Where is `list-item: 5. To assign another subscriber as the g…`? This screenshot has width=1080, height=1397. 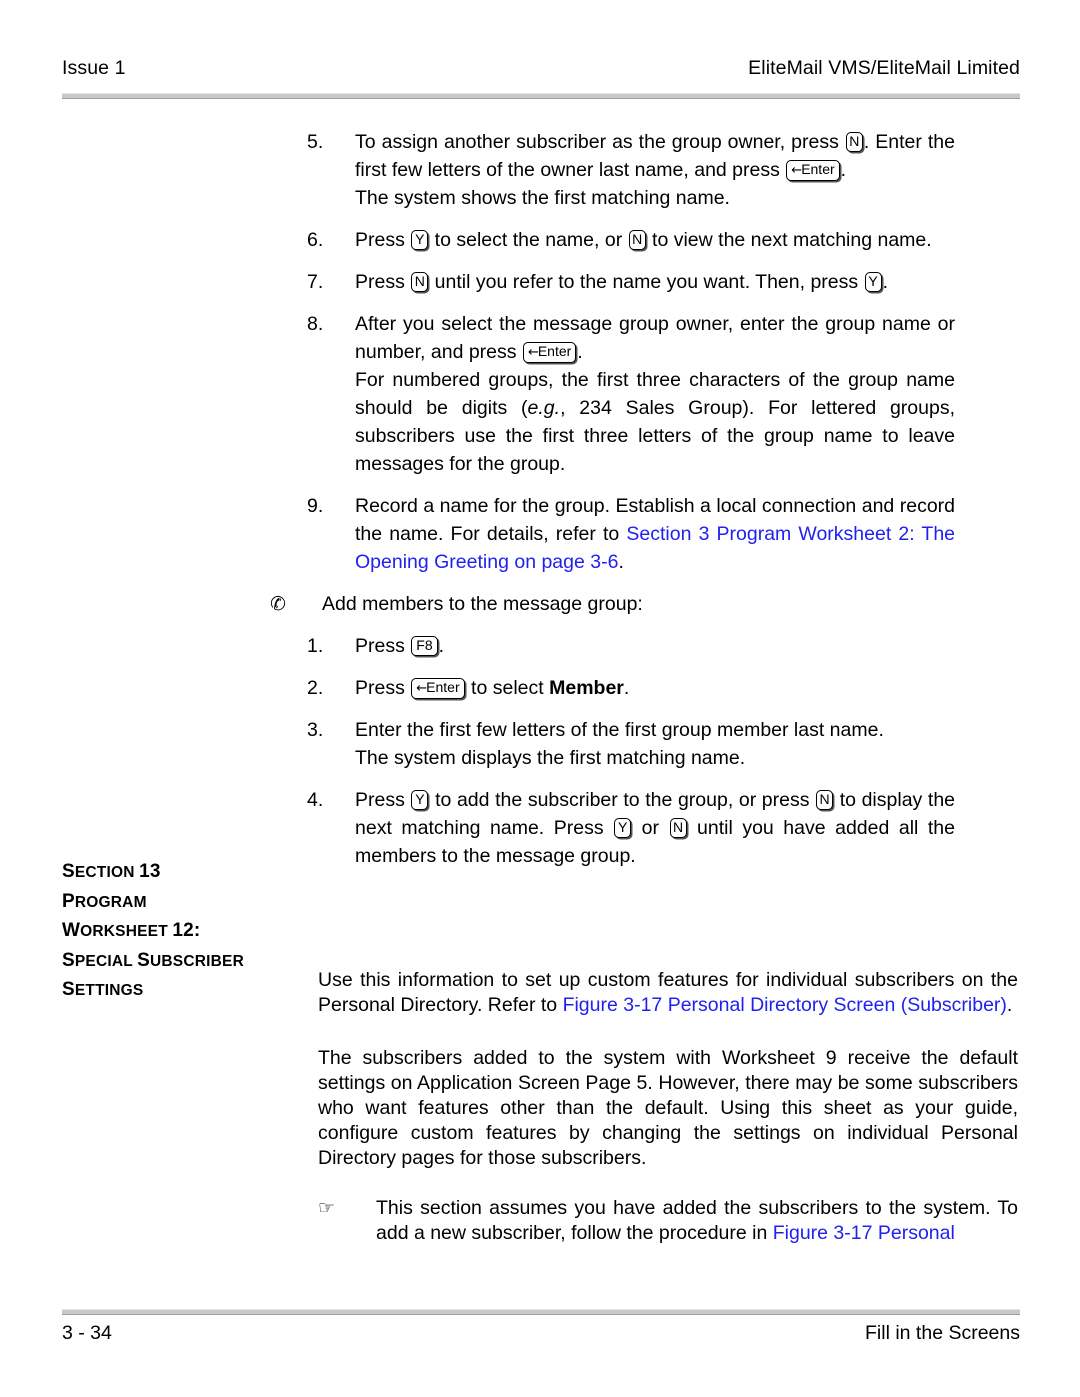 list-item: 5. To assign another subscriber as the g… is located at coordinates (631, 170).